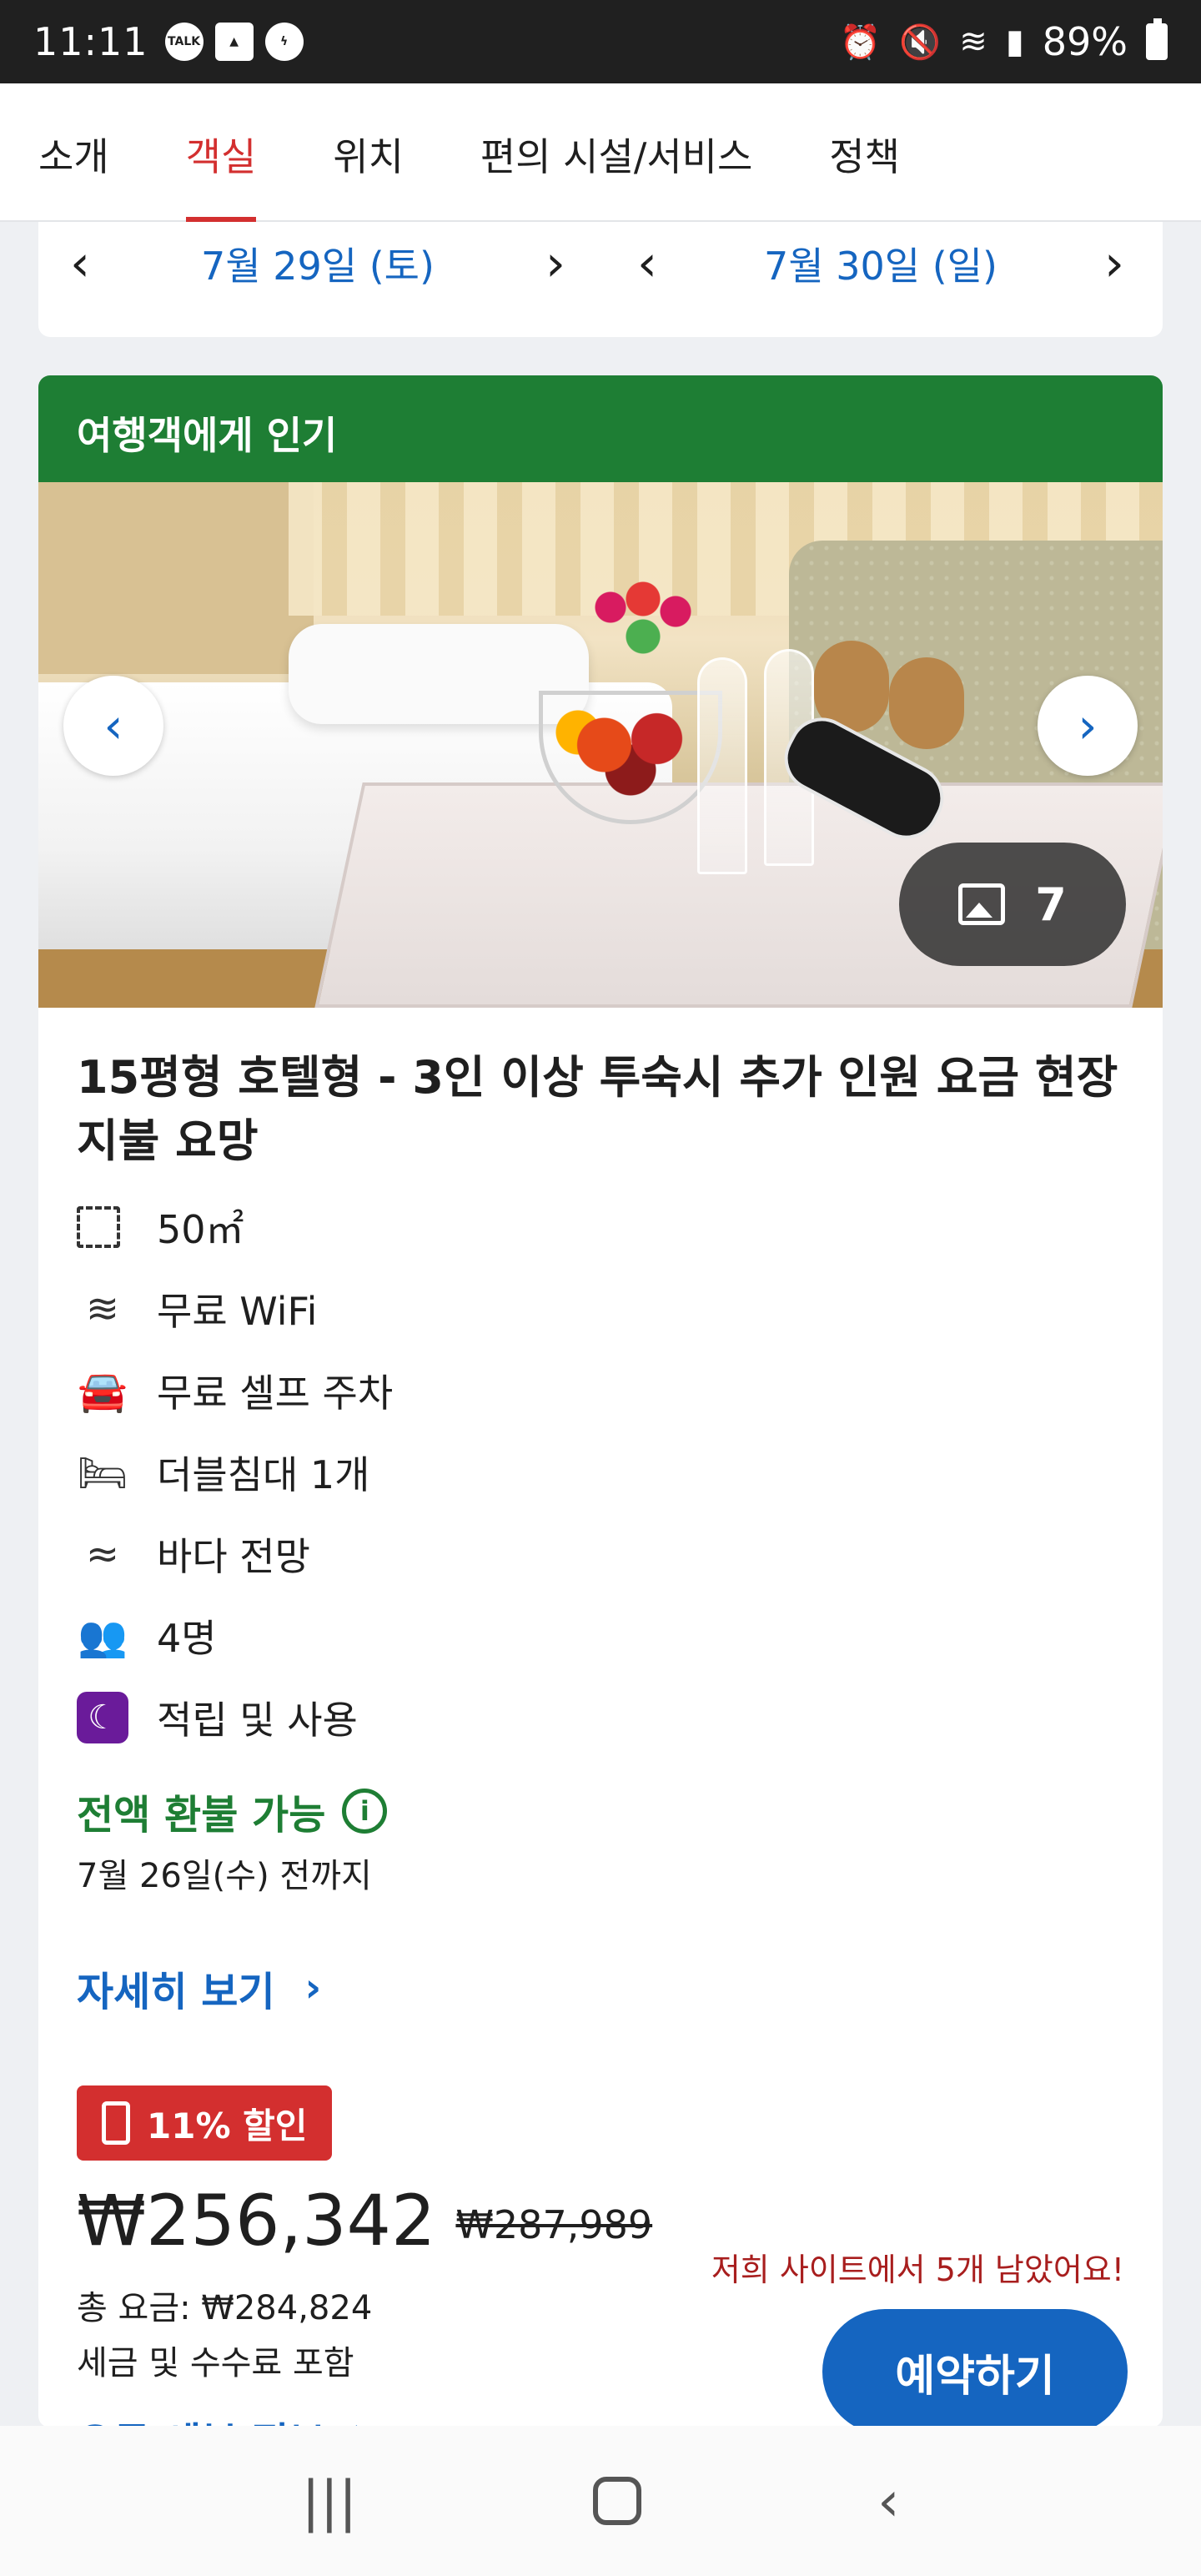 This screenshot has height=2576, width=1201. Describe the element at coordinates (103, 1473) in the screenshot. I see `bed-icon: 🛏` at that location.